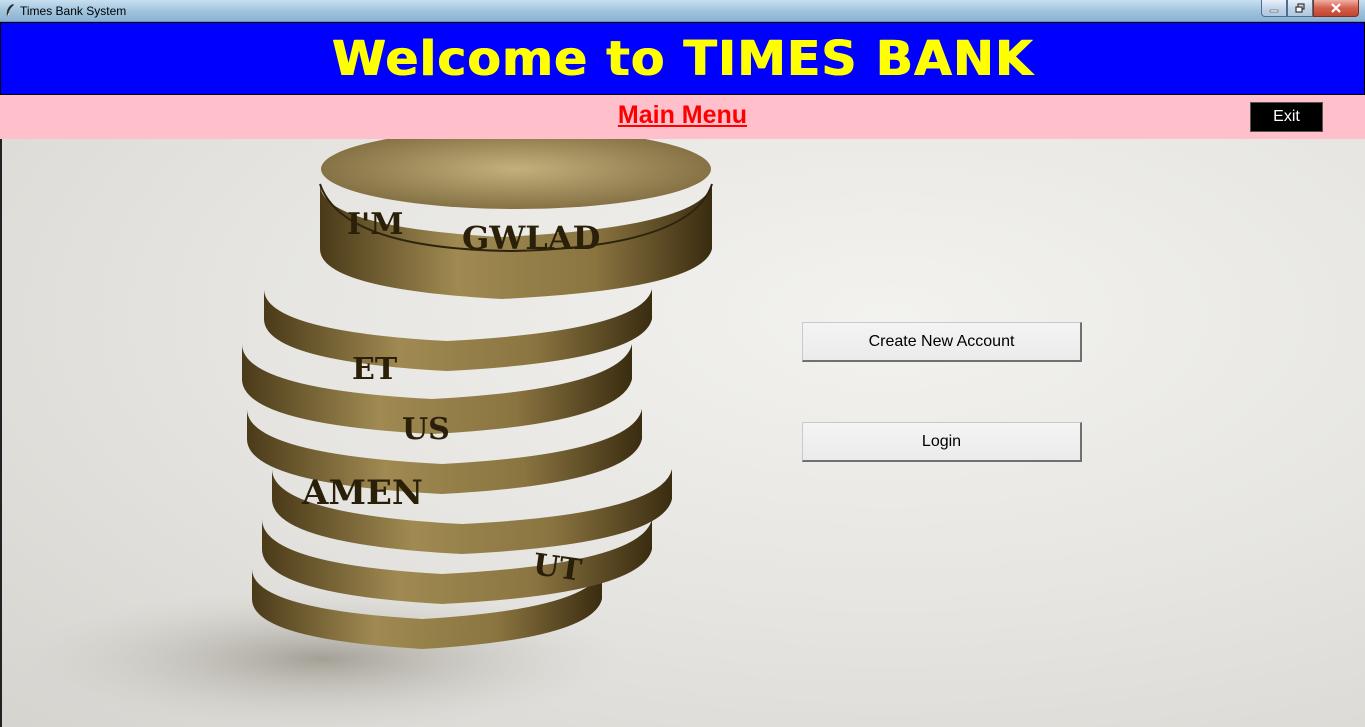  What do you see at coordinates (942, 342) in the screenshot?
I see `create-account-button: Create New Account` at bounding box center [942, 342].